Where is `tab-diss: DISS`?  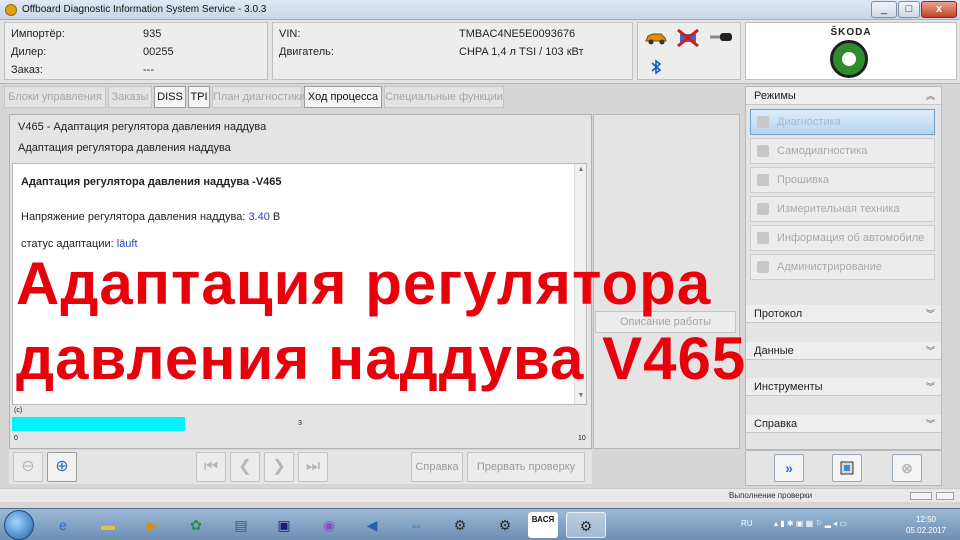
tab-diss: DISS is located at coordinates (170, 97).